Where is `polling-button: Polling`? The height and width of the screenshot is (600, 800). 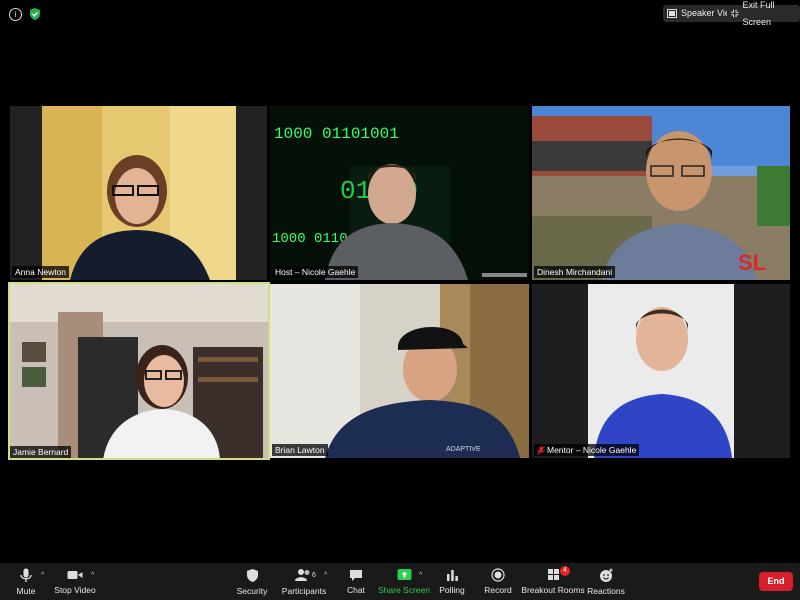
polling-button: Polling is located at coordinates (452, 581).